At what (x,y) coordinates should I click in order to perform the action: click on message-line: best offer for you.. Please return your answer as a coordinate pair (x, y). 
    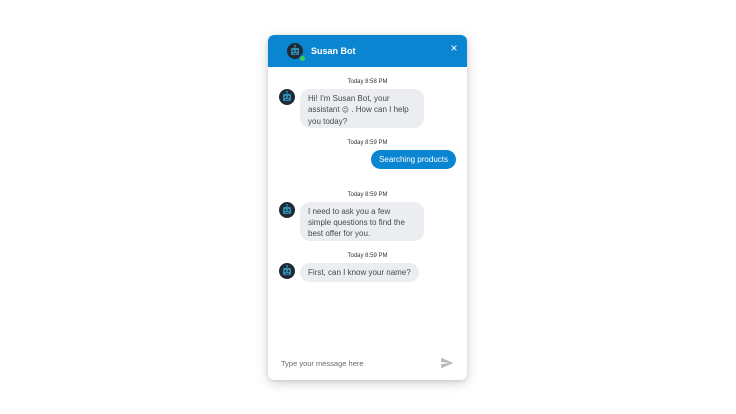
    Looking at the image, I should click on (339, 233).